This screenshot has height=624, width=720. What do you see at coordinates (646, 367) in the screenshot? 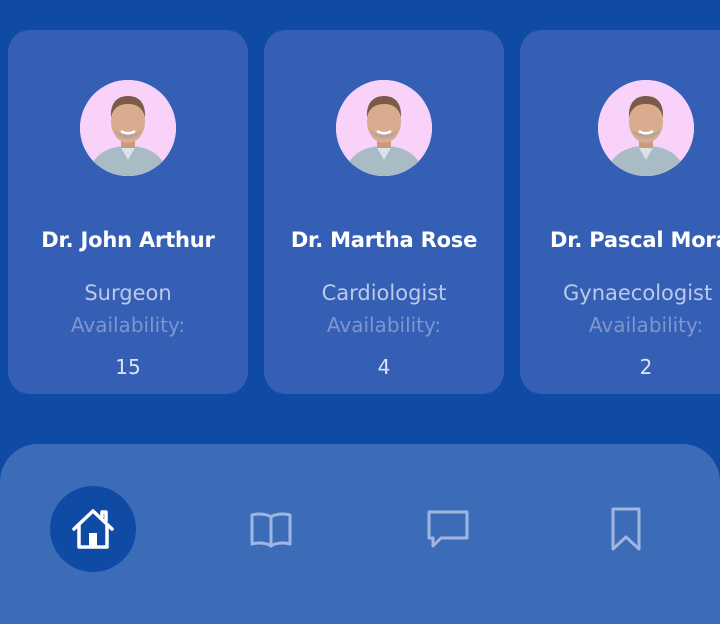
I see `availability-value: 2` at bounding box center [646, 367].